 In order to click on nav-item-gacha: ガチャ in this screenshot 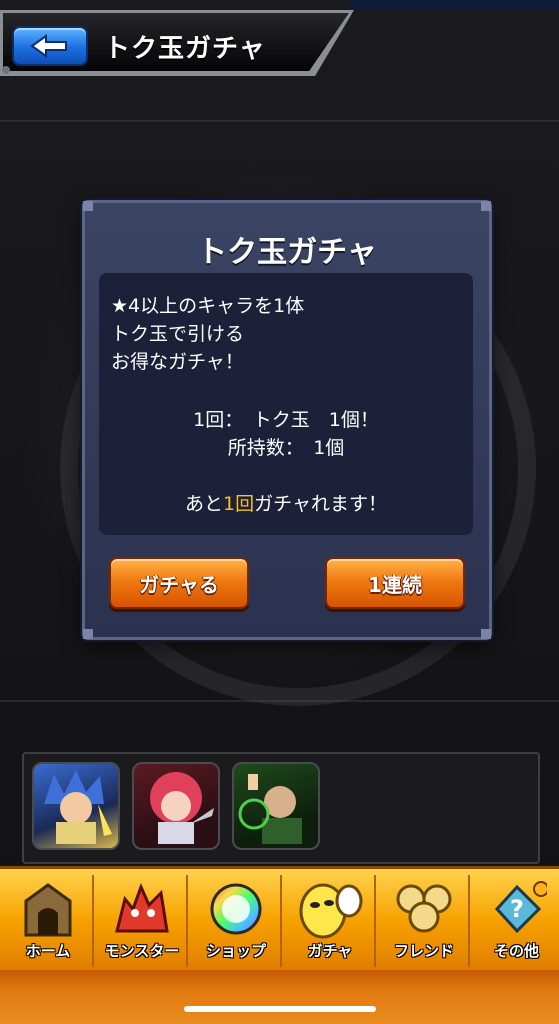, I will do `click(331, 921)`.